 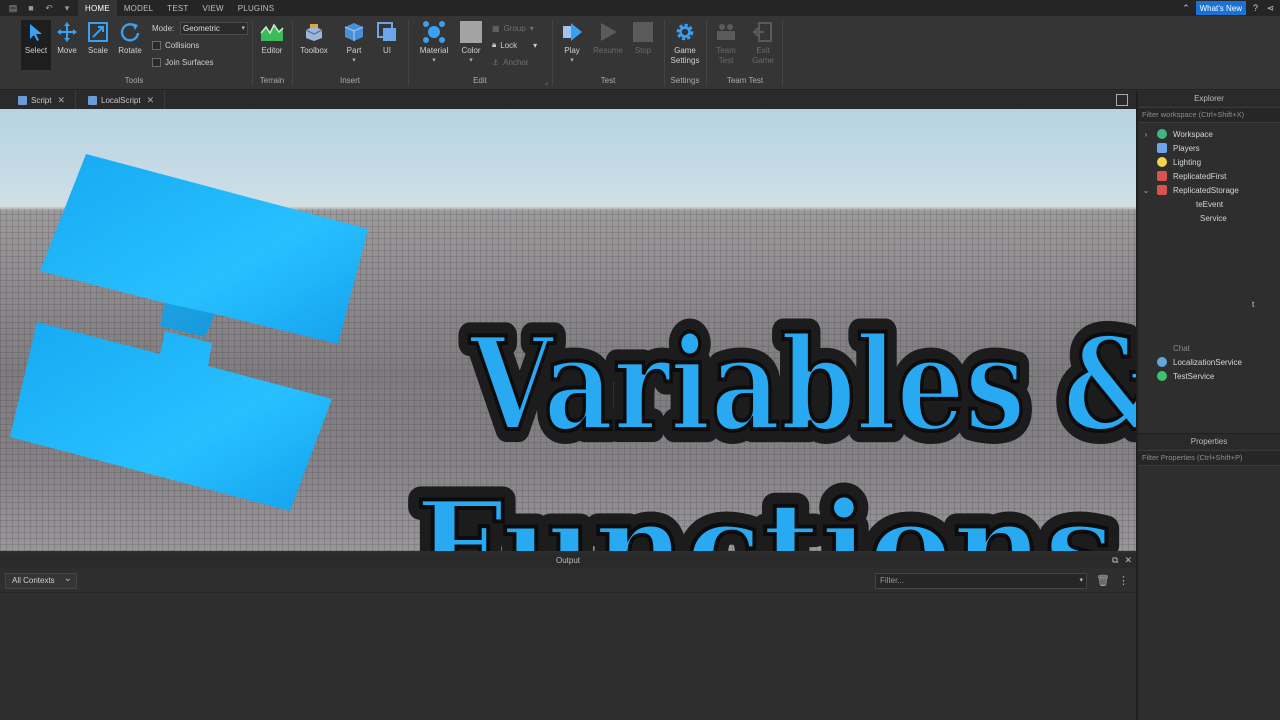 I want to click on more-options-icon: ⋮, so click(x=1123, y=581).